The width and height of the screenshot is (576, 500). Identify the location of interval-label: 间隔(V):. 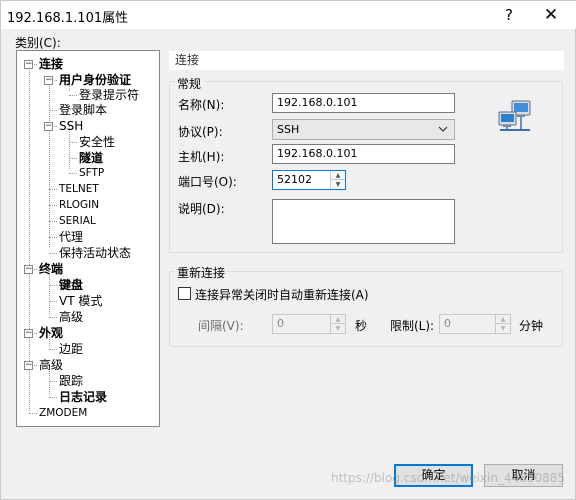
(221, 326).